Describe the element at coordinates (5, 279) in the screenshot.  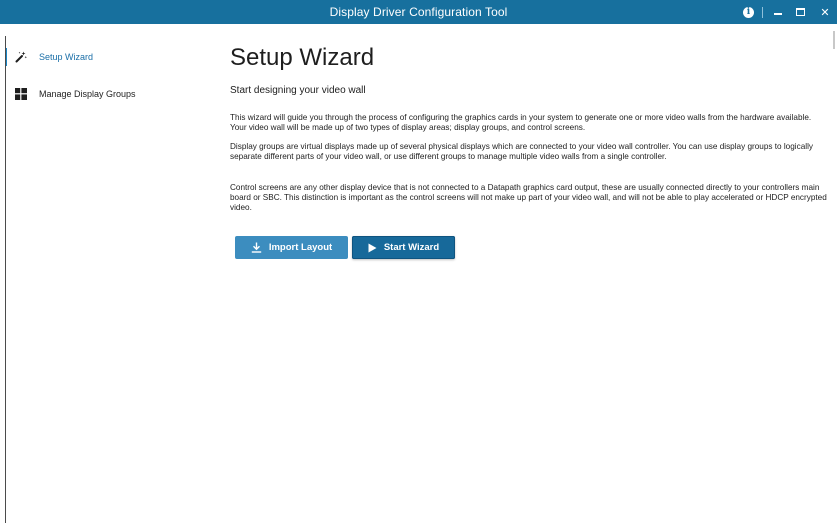
I see `left-border` at that location.